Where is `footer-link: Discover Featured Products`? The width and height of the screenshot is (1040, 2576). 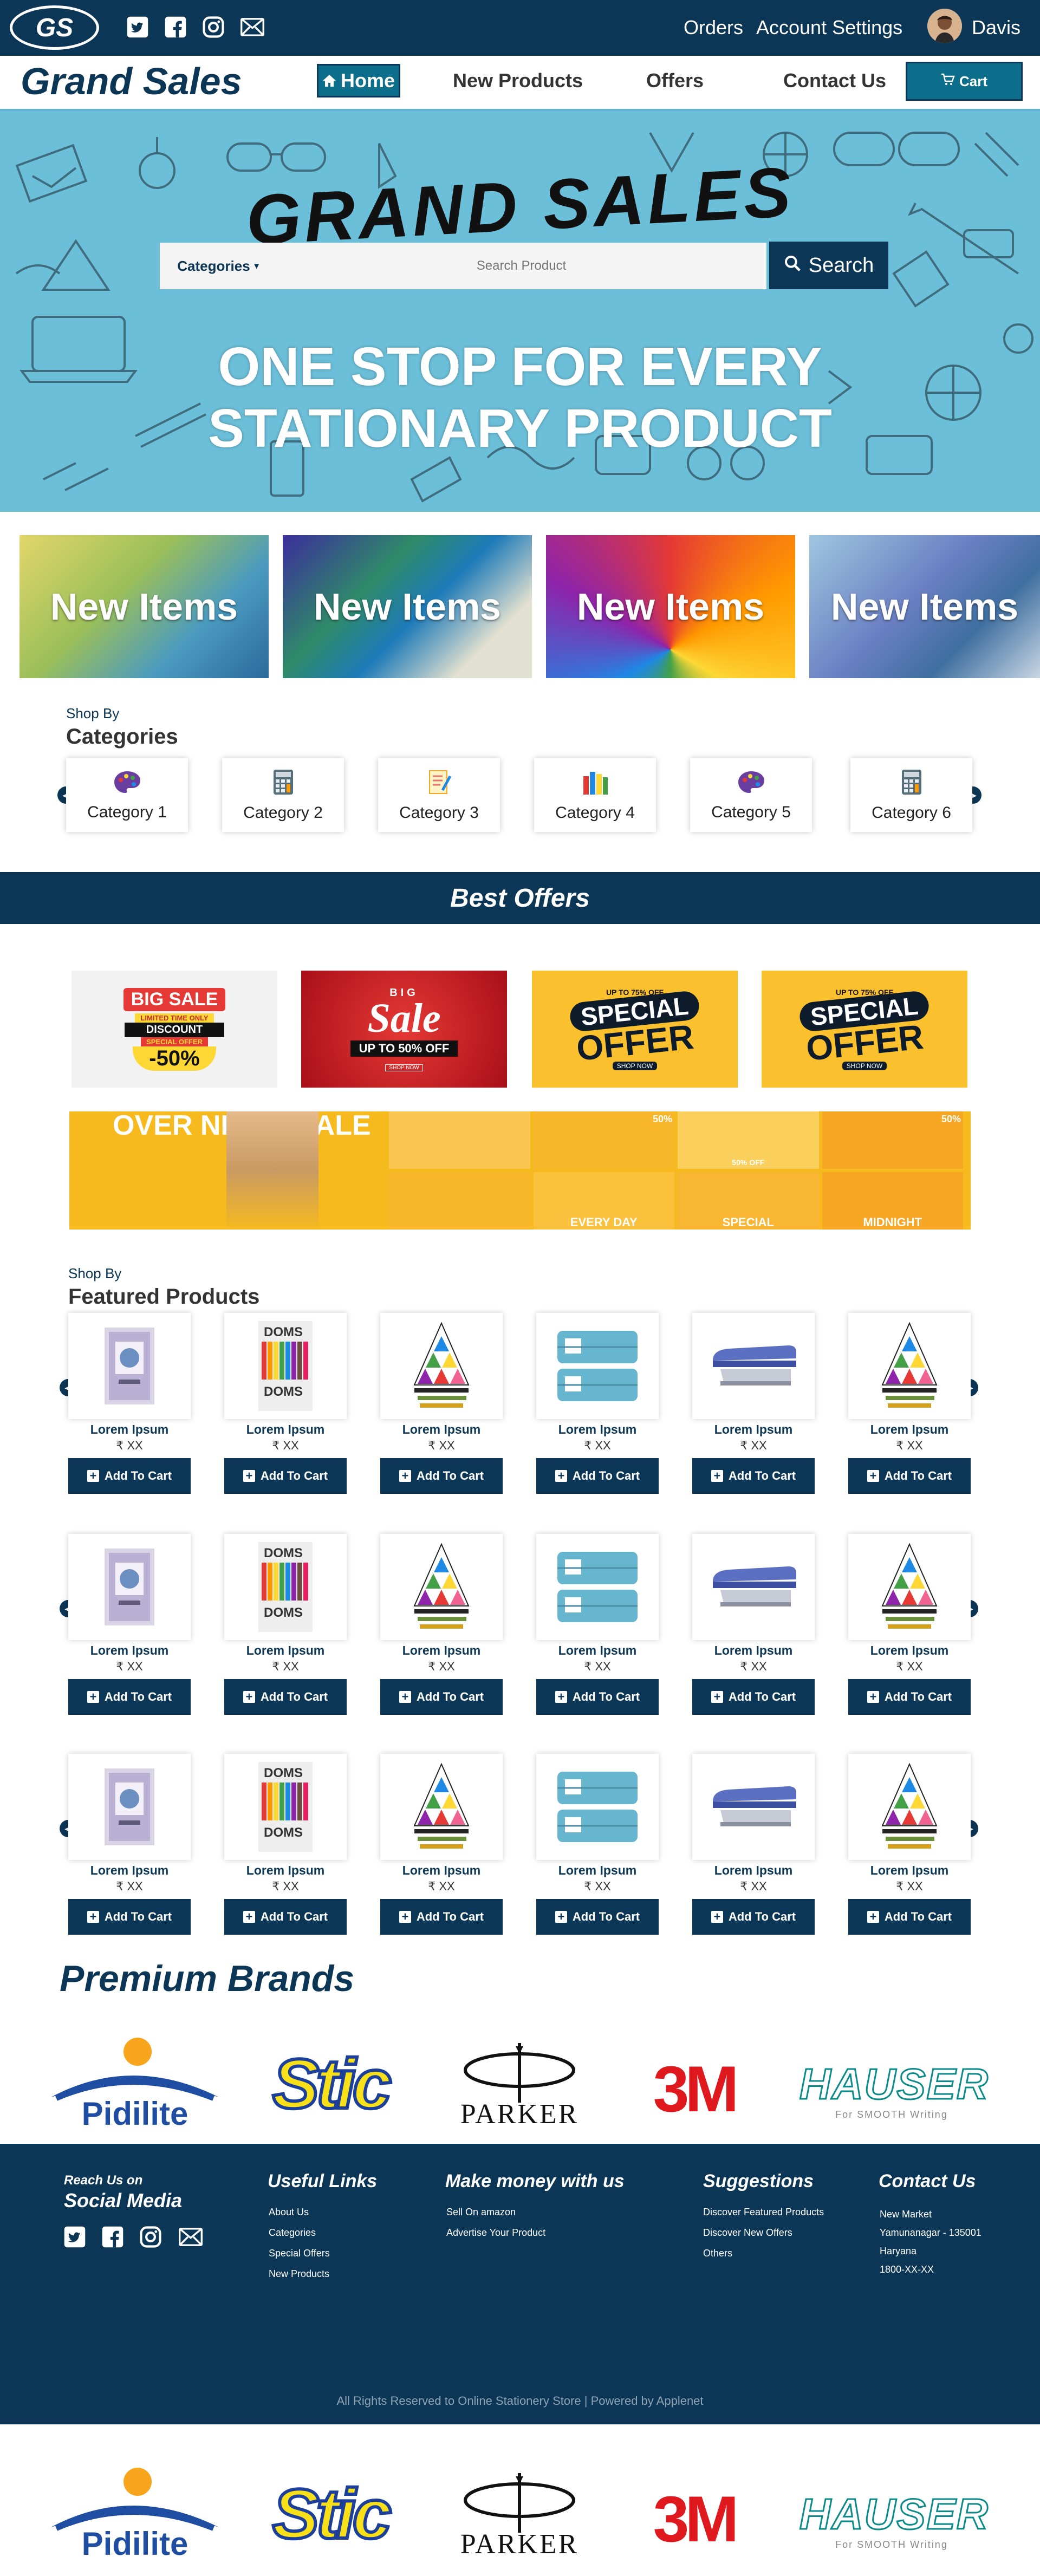
footer-link: Discover Featured Products is located at coordinates (763, 2212).